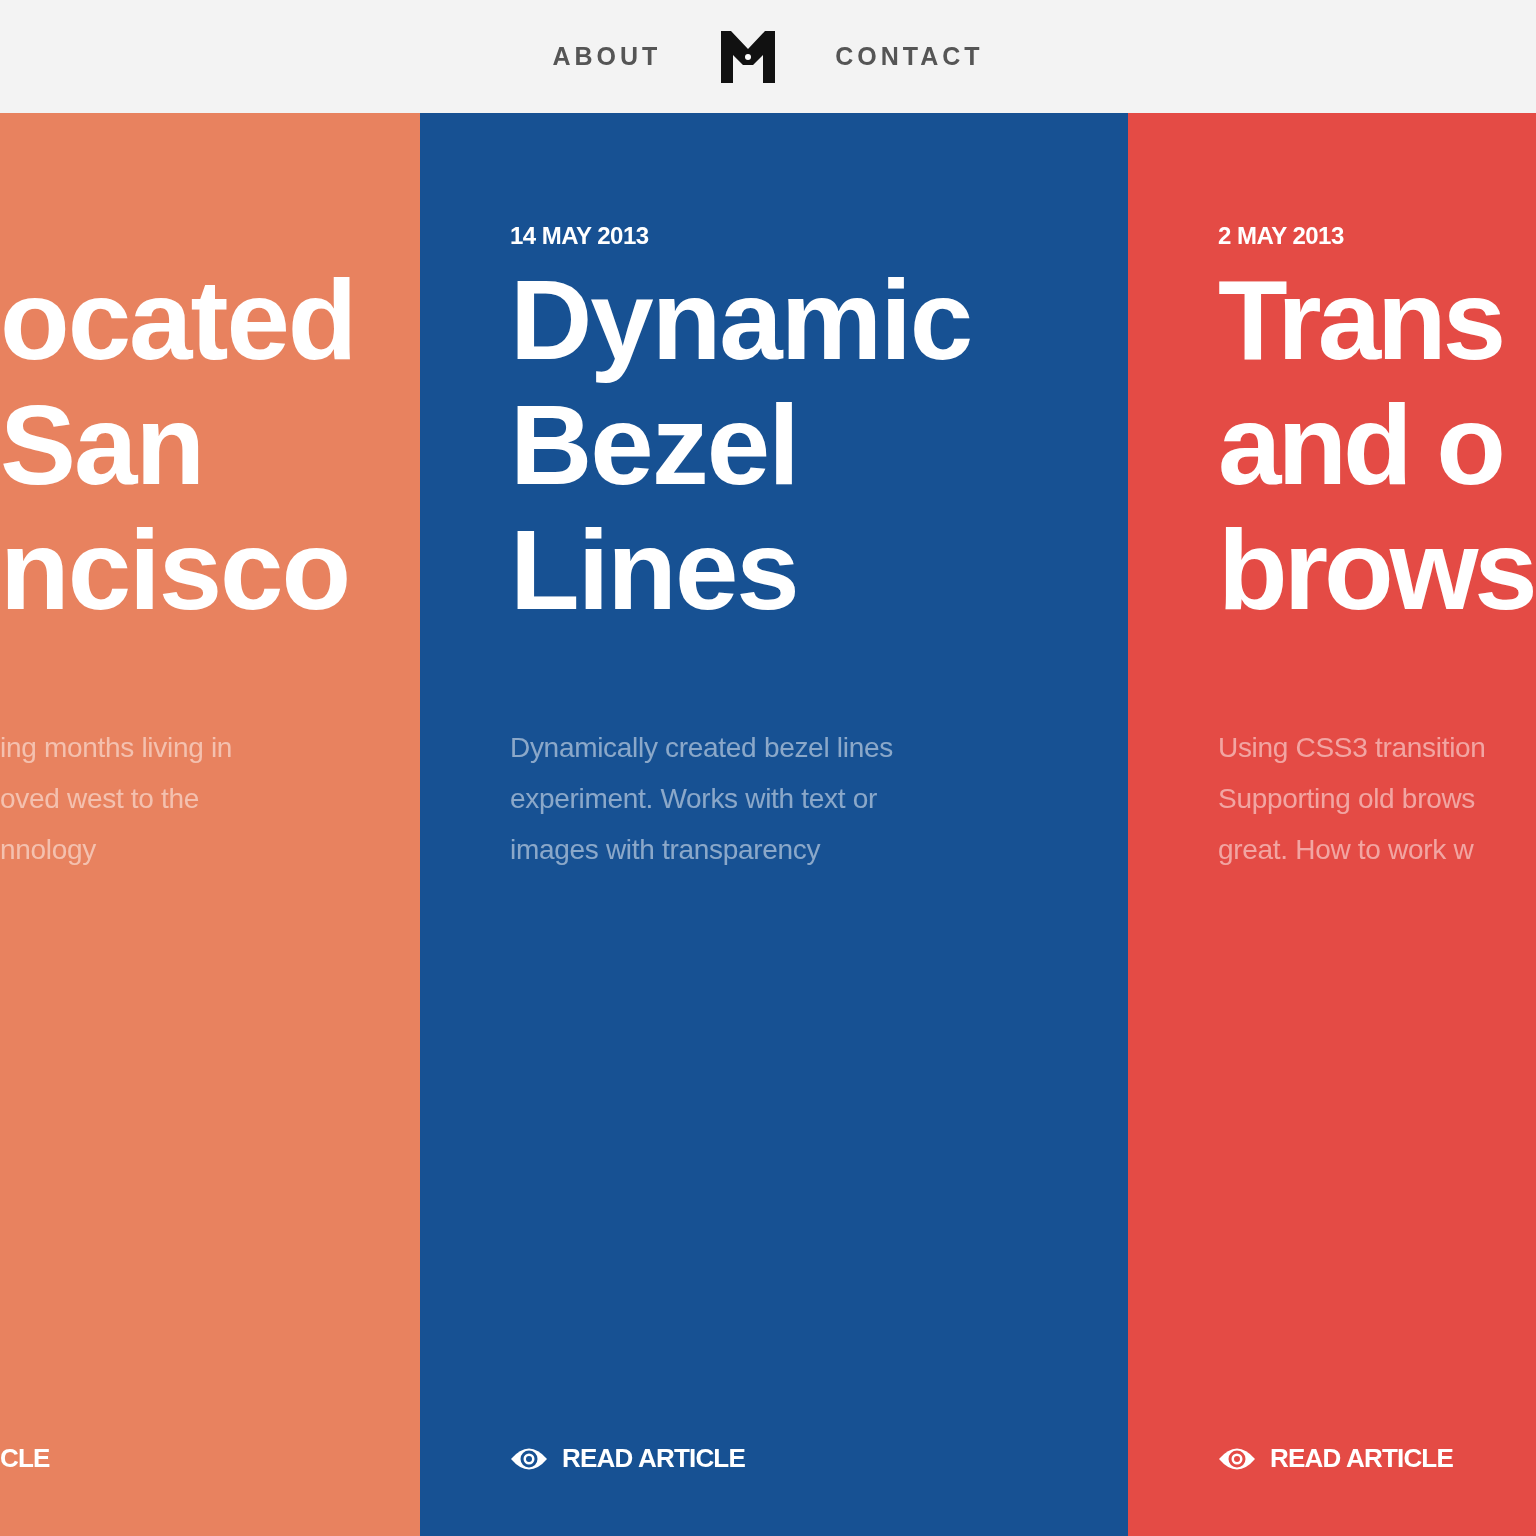 This screenshot has width=1536, height=1536. I want to click on article-date: 2 MAY 2013, so click(1281, 236).